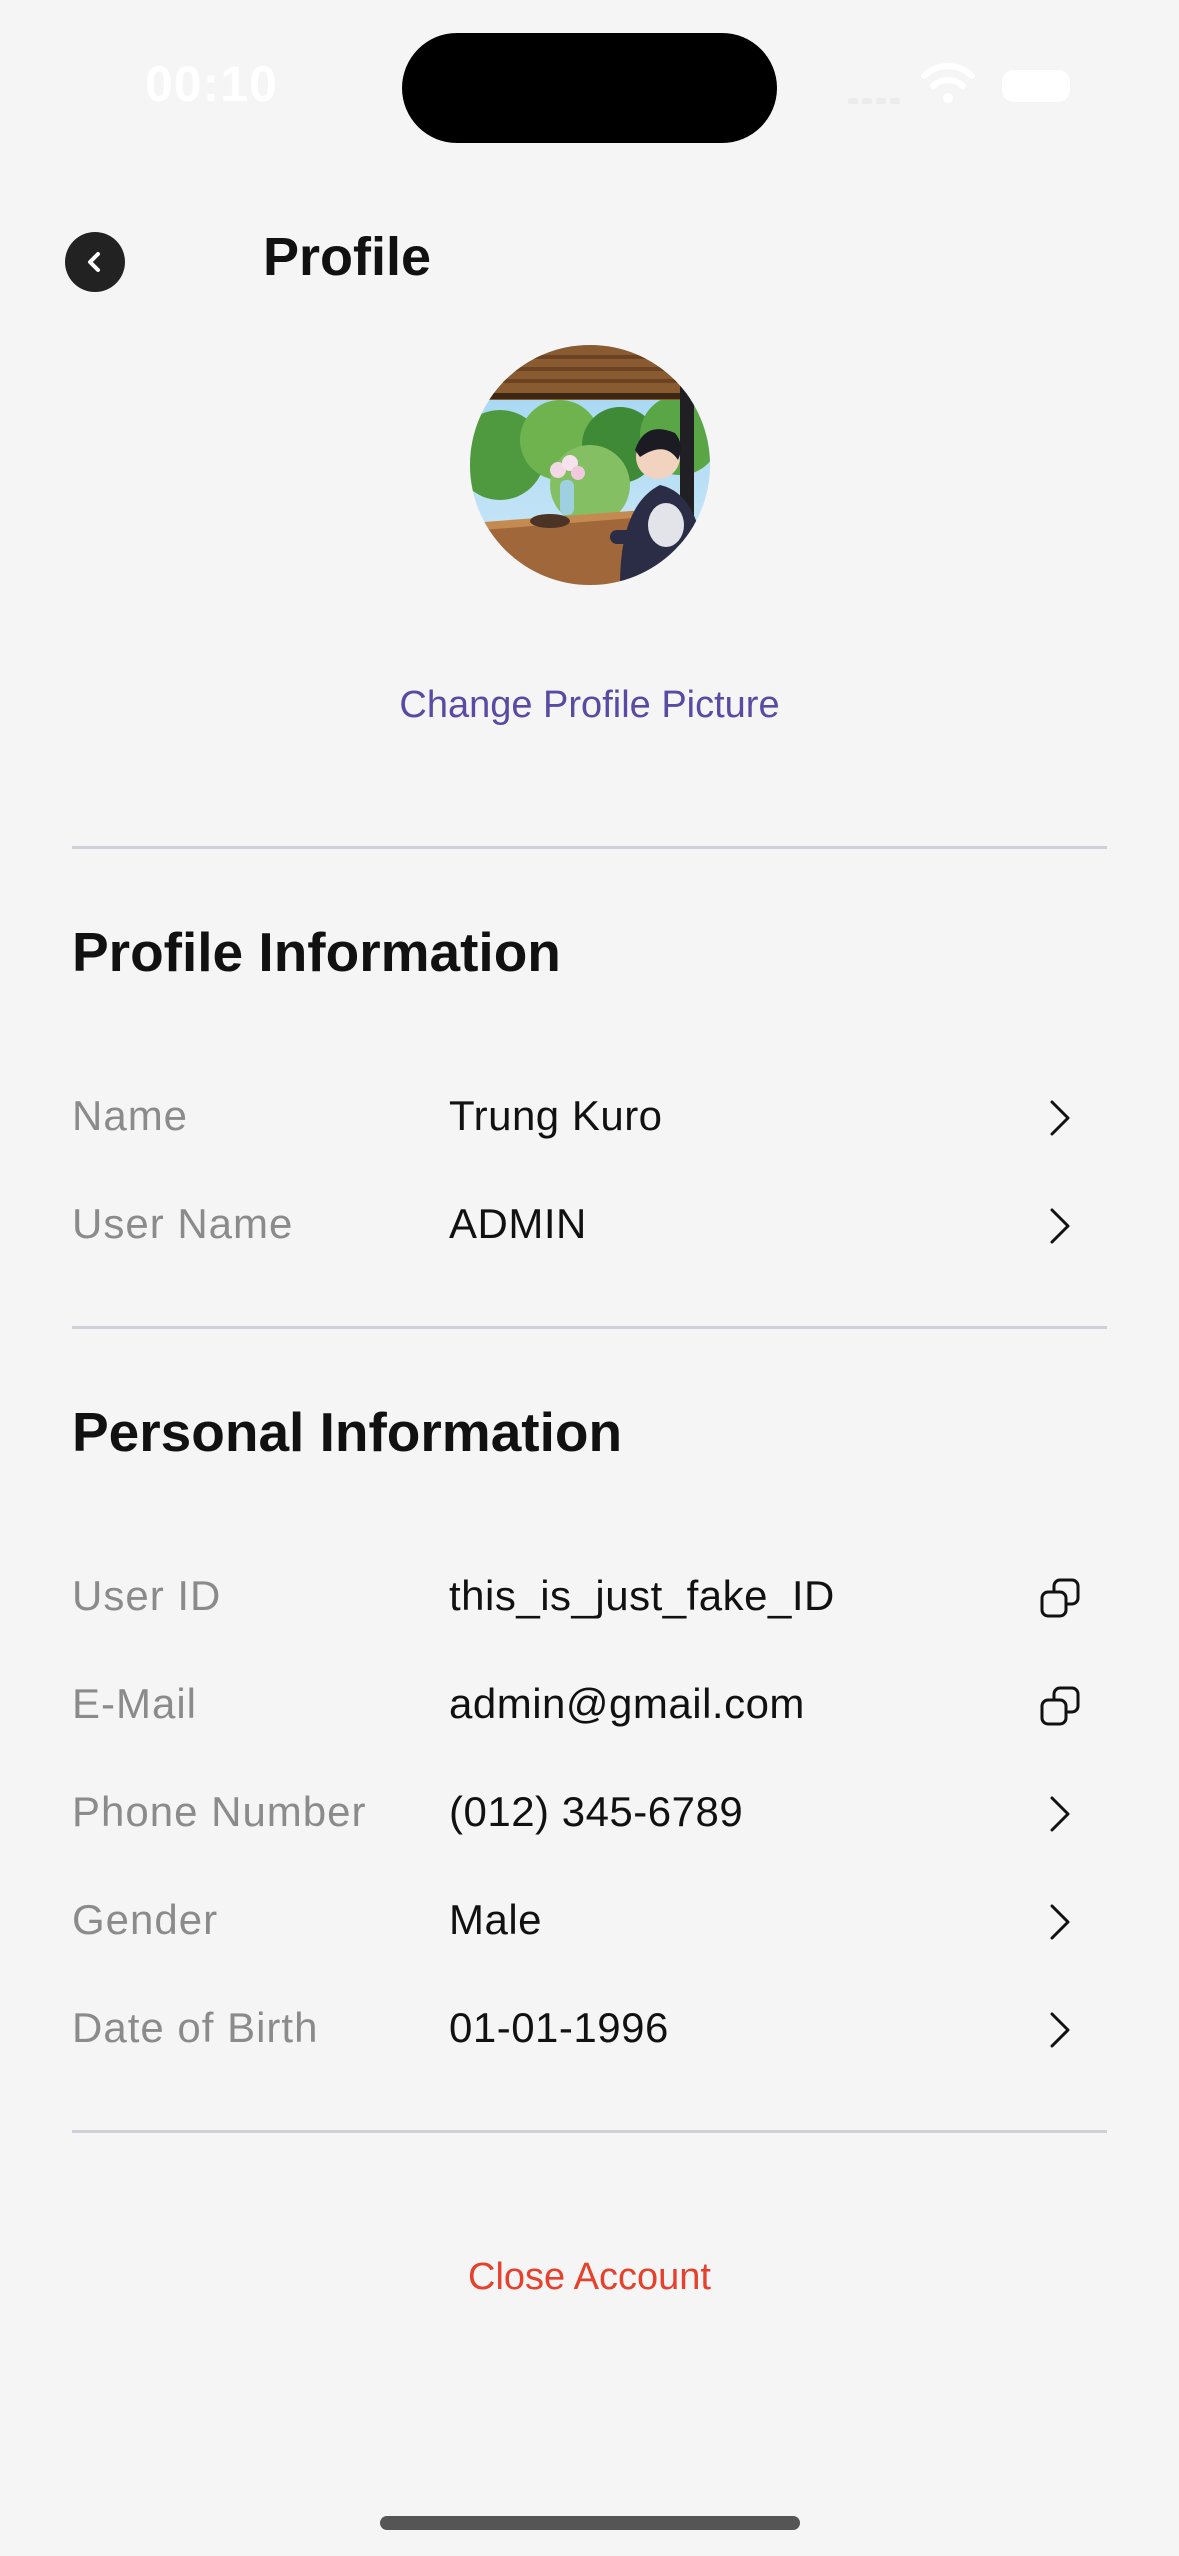  I want to click on date-of-birth-label: Date of Birth, so click(195, 2027).